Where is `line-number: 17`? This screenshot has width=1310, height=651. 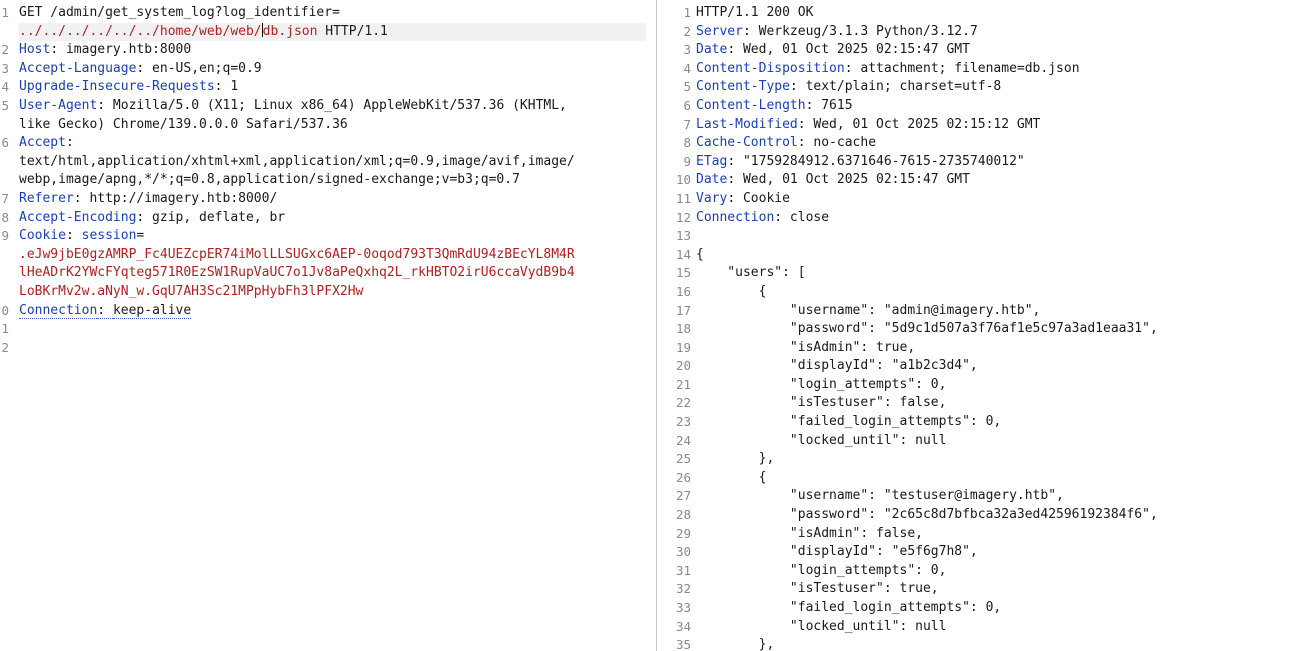
line-number: 17 is located at coordinates (683, 310).